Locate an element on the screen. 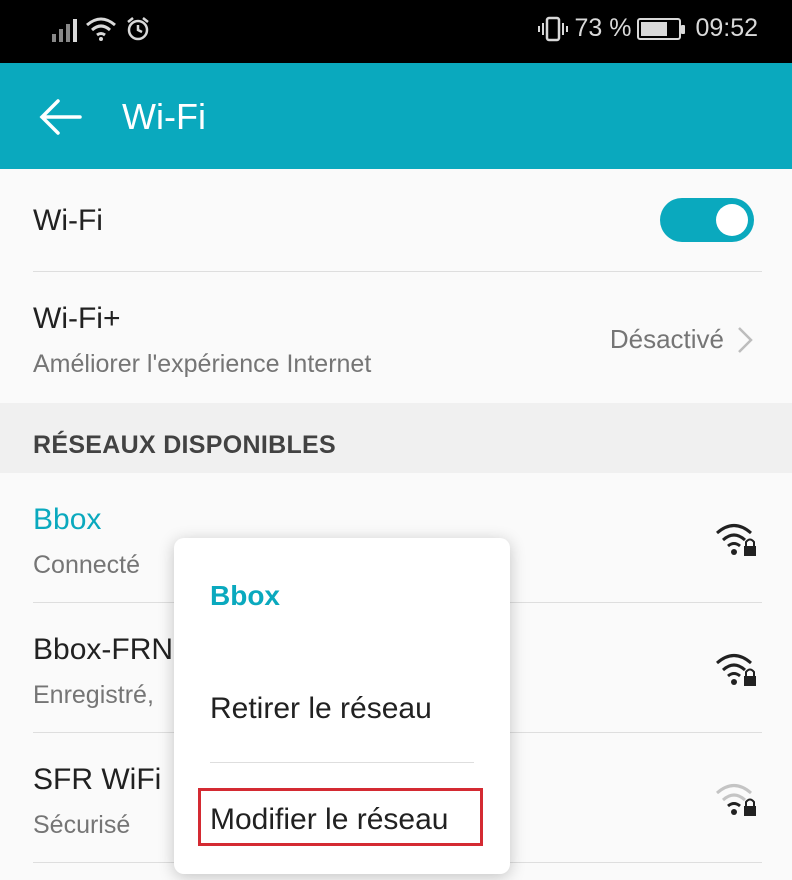  signal-icon is located at coordinates (64, 29).